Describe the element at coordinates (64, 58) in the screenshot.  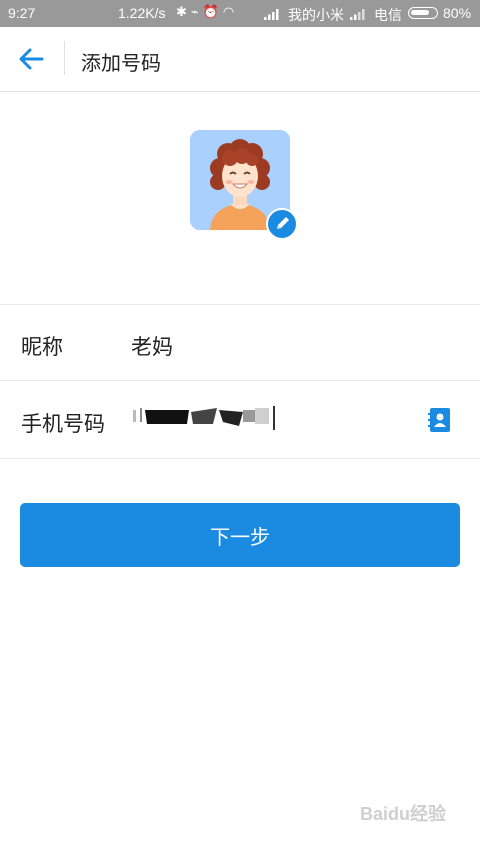
I see `header-divider` at that location.